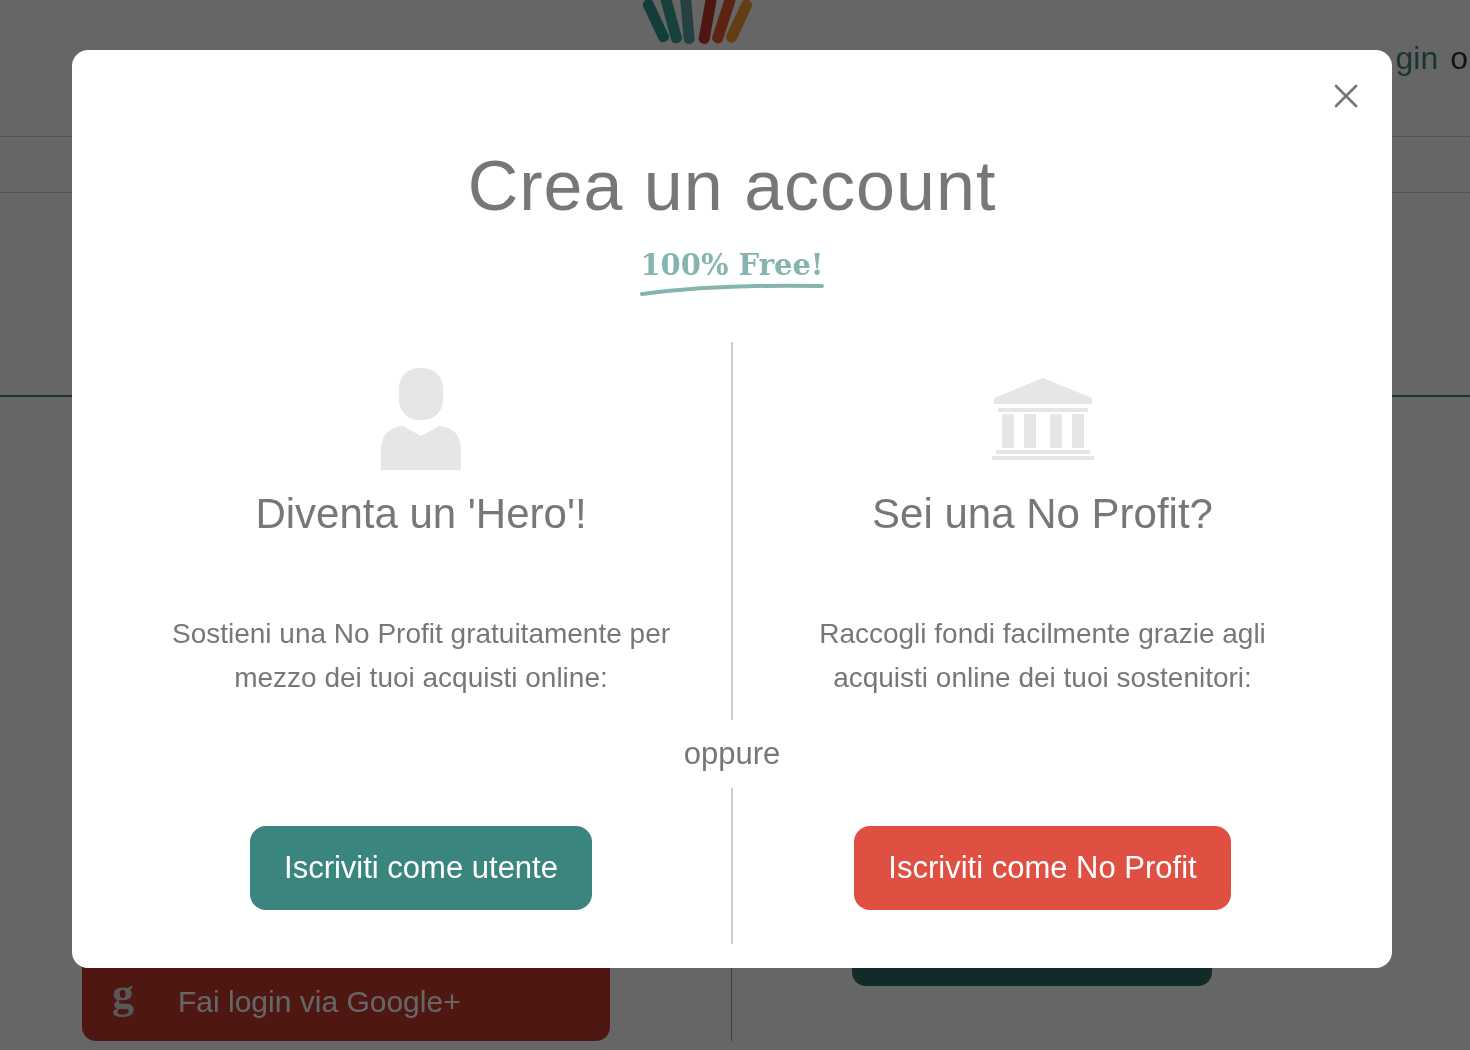 The height and width of the screenshot is (1050, 1470). I want to click on signup-button: Iscriviti come No Profit, so click(1042, 868).